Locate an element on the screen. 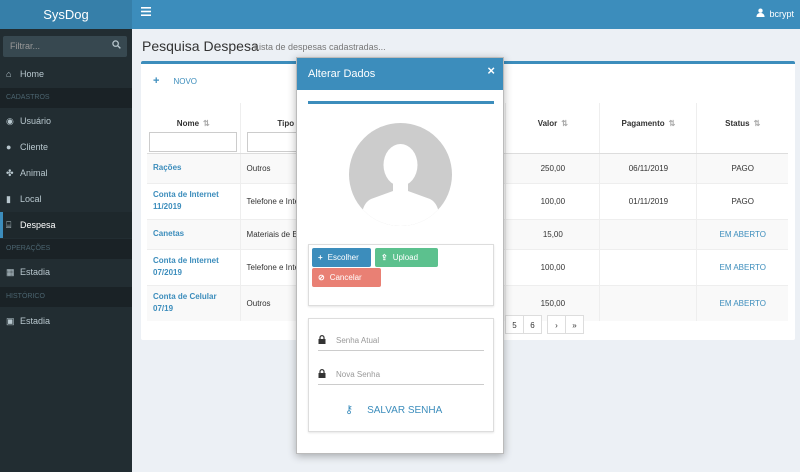 Image resolution: width=800 pixels, height=472 pixels. cell-pagamento: 01/11/2019 is located at coordinates (648, 200).